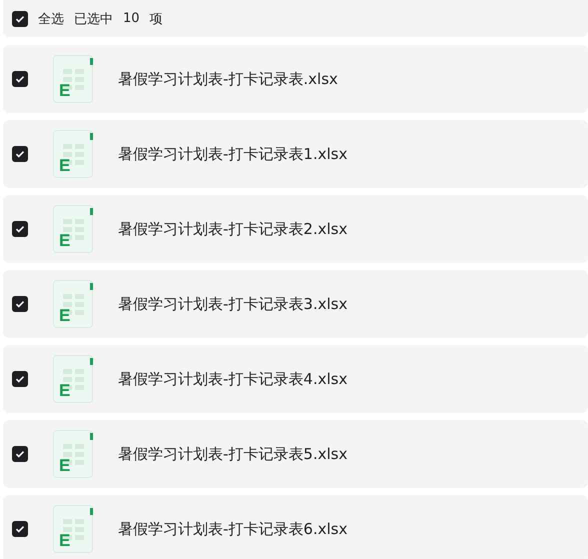  I want to click on file-name: 暑假学习计划表-打卡记录表.xlsx, so click(228, 79).